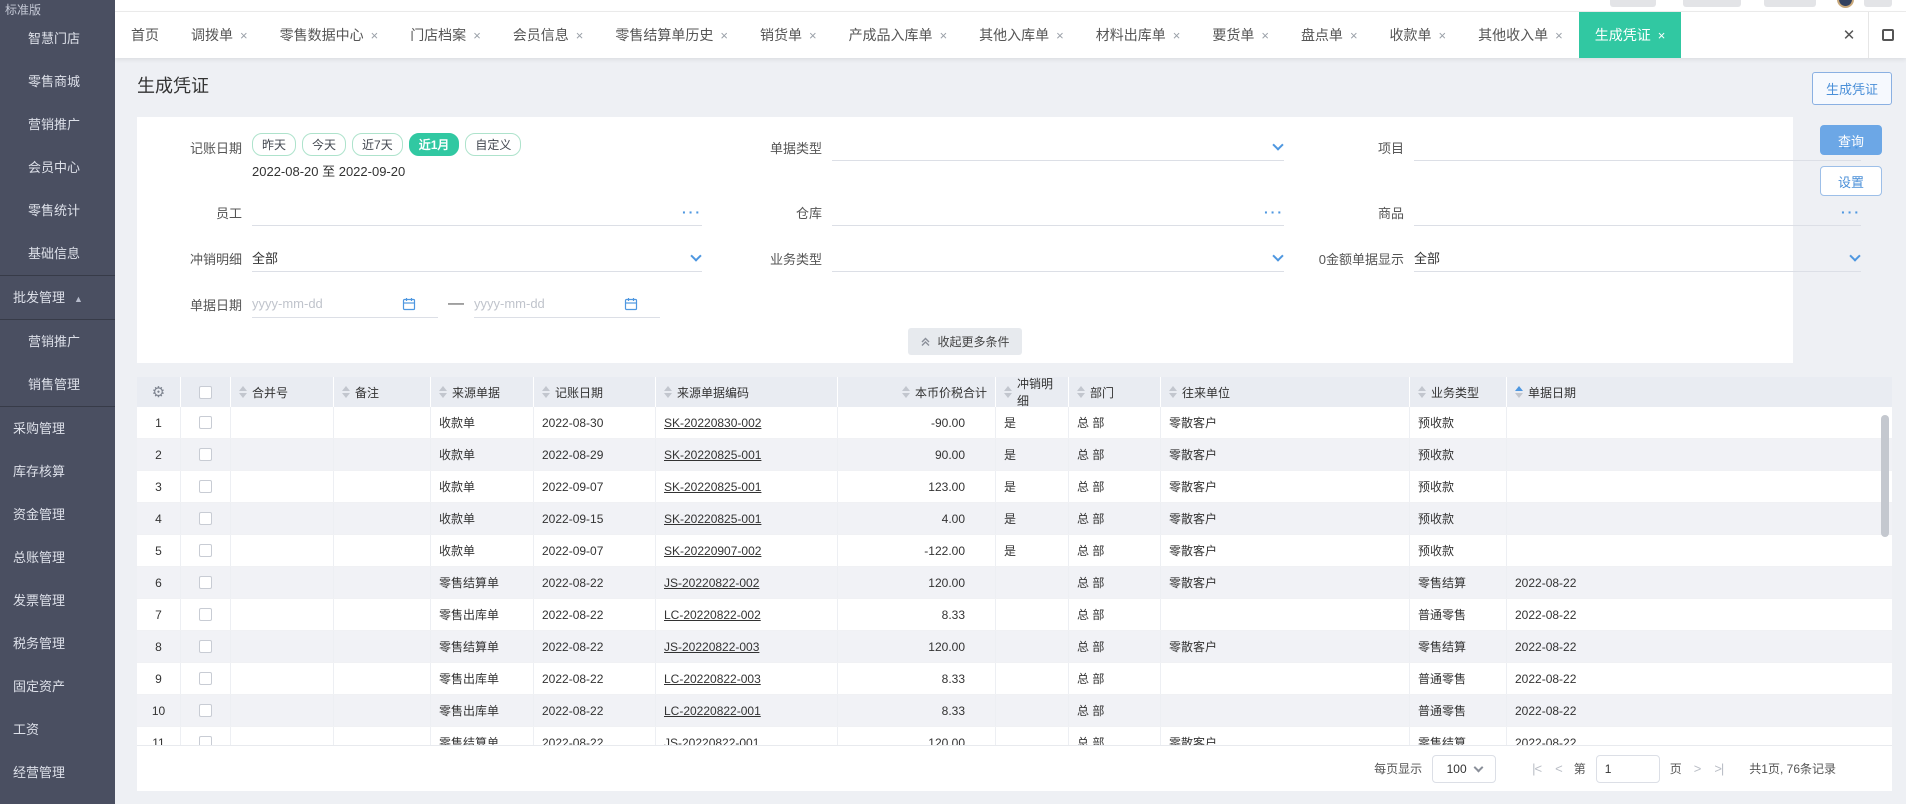  I want to click on column-header-本币价税合计: 本币价税合计, so click(917, 392).